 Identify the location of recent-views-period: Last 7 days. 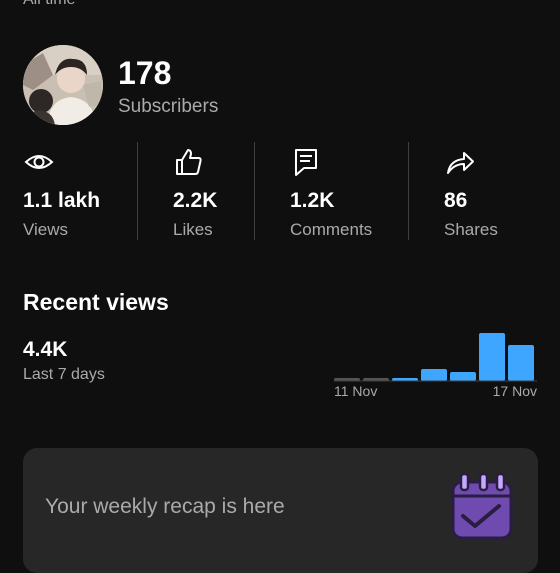
(64, 374).